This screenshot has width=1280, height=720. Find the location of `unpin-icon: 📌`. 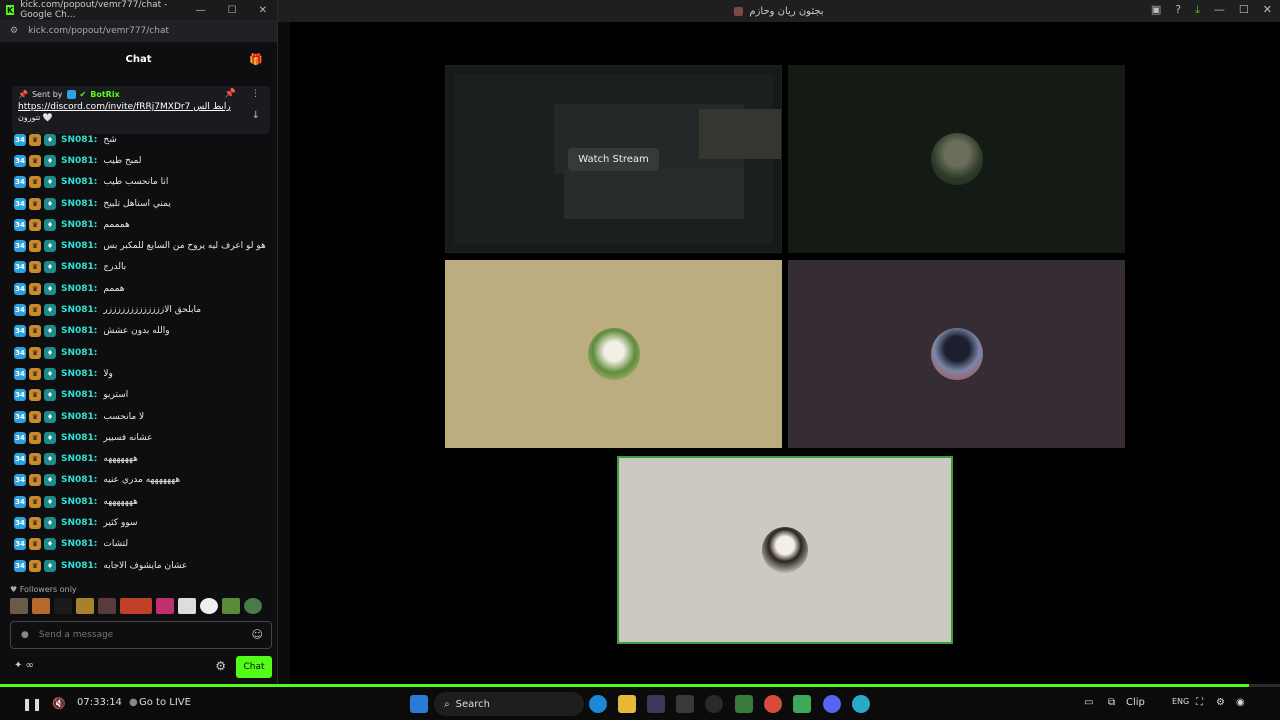

unpin-icon: 📌 is located at coordinates (230, 94).